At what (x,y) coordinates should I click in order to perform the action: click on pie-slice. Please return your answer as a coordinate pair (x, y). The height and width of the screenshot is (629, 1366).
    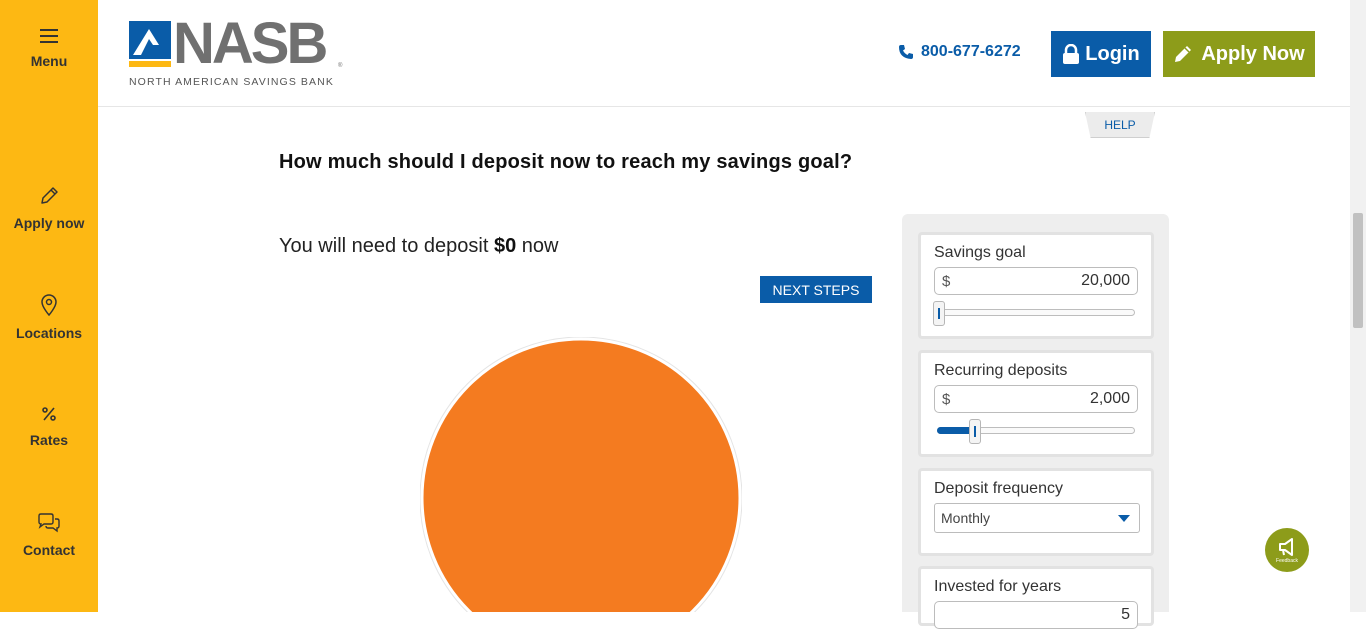
    Looking at the image, I should click on (581, 474).